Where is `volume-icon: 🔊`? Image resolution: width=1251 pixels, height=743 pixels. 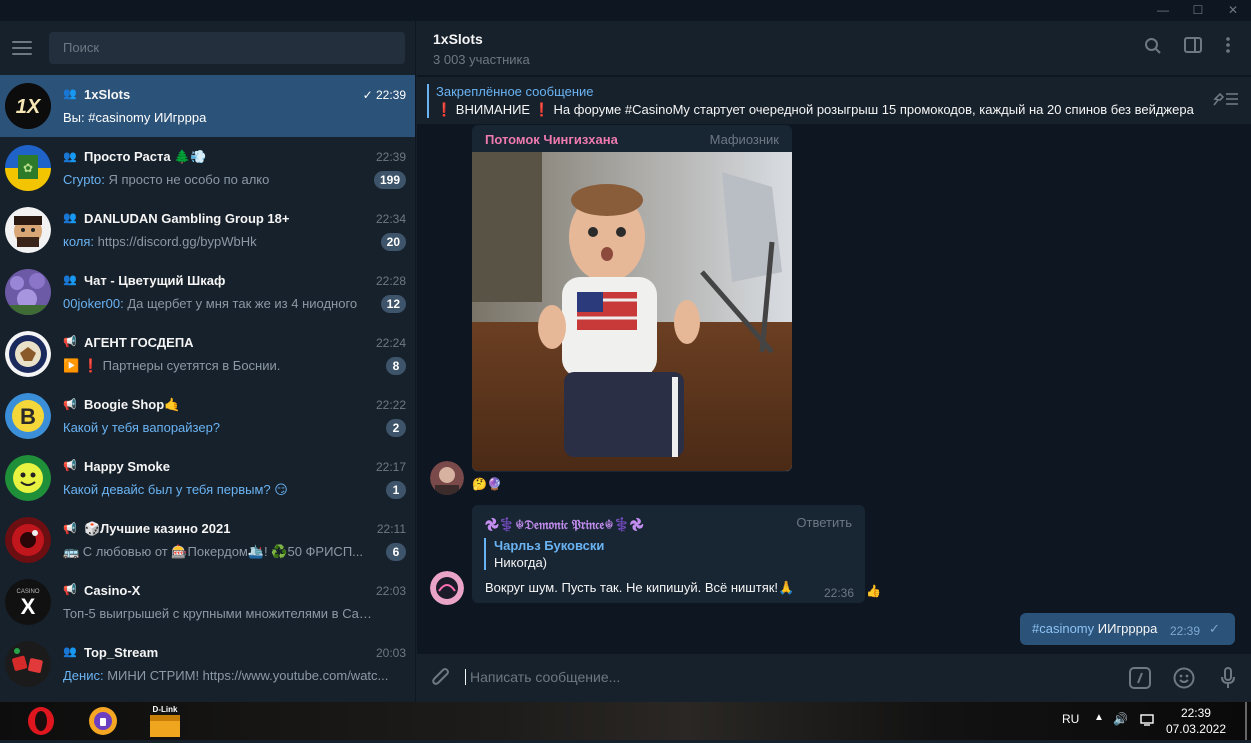 volume-icon: 🔊 is located at coordinates (1120, 719).